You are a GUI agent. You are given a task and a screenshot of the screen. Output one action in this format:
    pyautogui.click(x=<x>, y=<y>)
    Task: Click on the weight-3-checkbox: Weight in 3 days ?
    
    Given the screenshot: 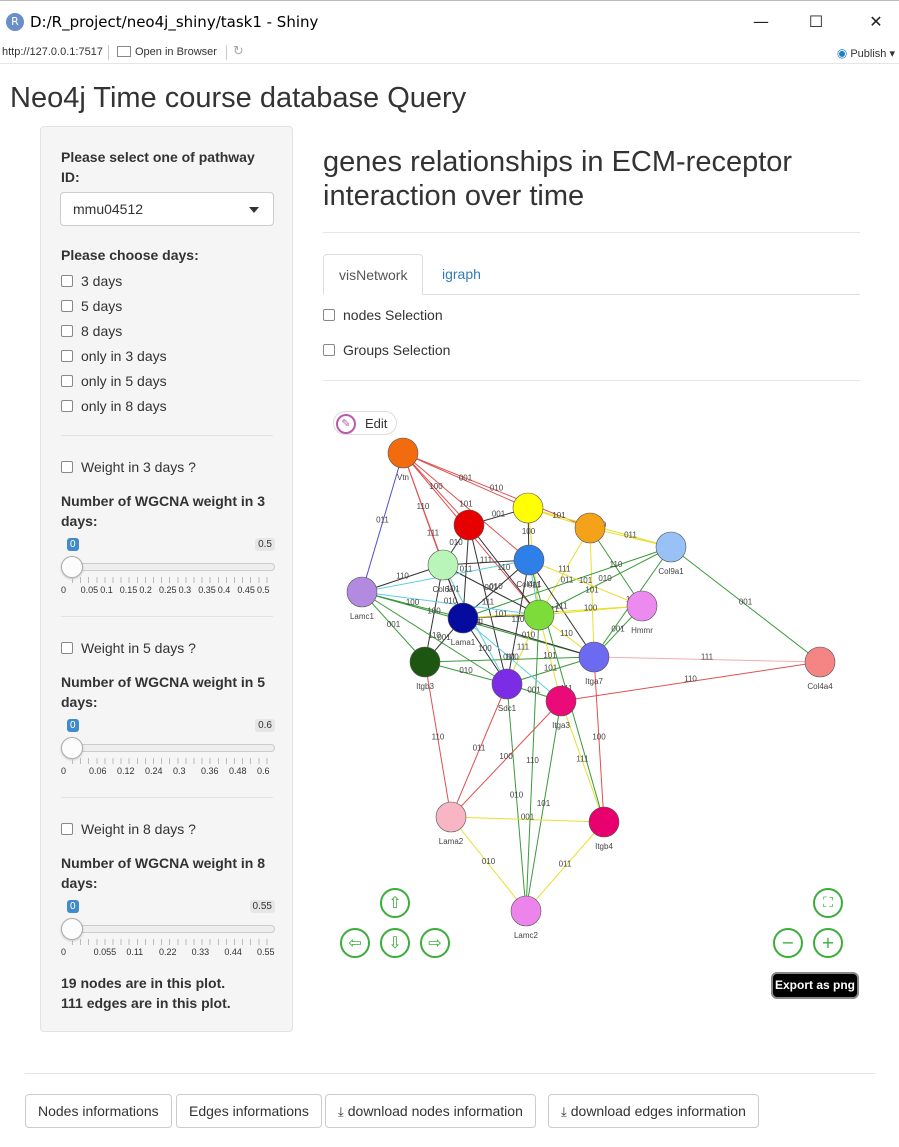 What is the action you would take?
    pyautogui.click(x=128, y=467)
    